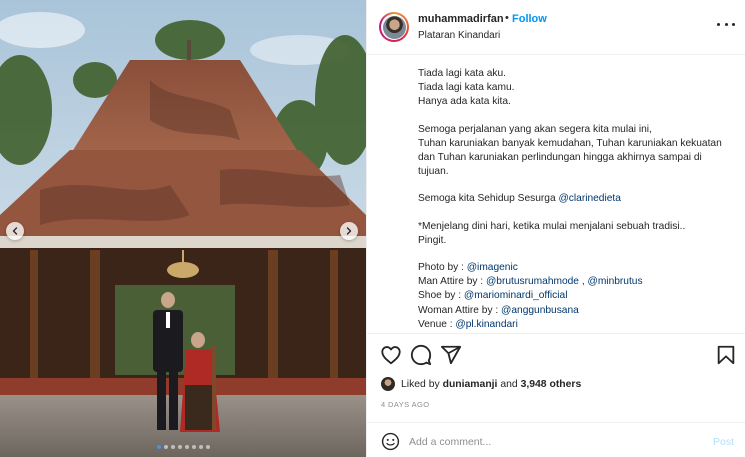 The width and height of the screenshot is (745, 457). Describe the element at coordinates (183, 447) in the screenshot. I see `carousel-indicator` at that location.